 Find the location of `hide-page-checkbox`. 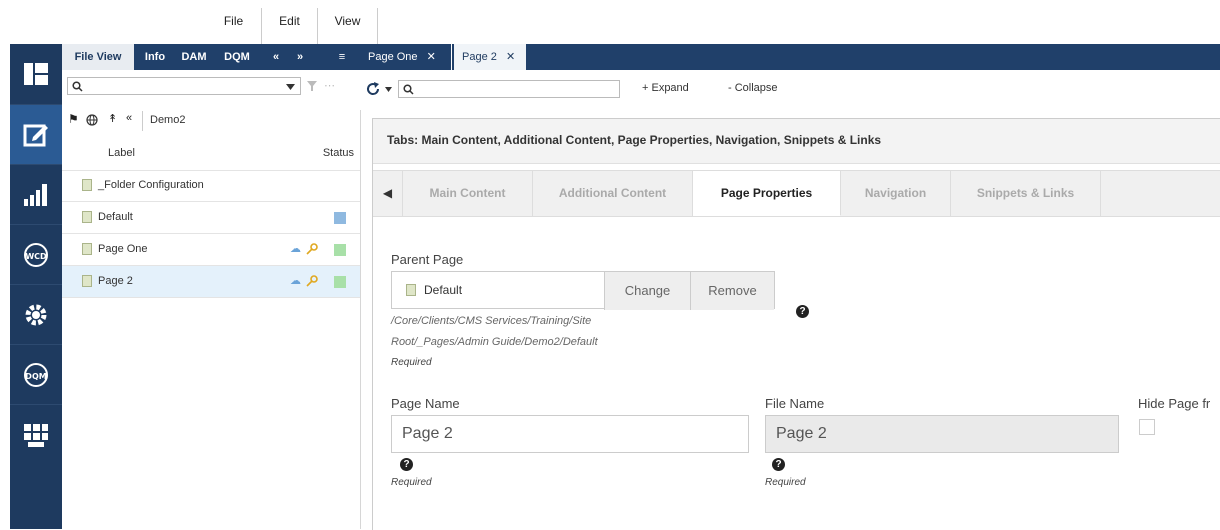

hide-page-checkbox is located at coordinates (1147, 427).